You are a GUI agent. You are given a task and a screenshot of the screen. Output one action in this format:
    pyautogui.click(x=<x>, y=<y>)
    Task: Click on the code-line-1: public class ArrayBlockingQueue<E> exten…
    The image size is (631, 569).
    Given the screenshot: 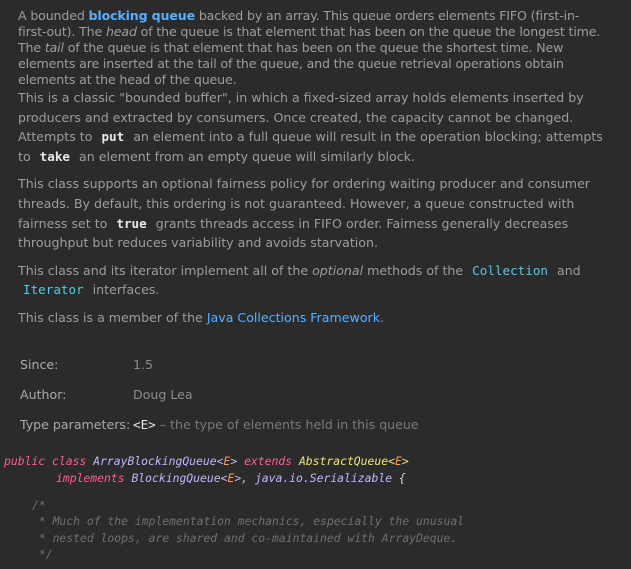 What is the action you would take?
    pyautogui.click(x=317, y=461)
    